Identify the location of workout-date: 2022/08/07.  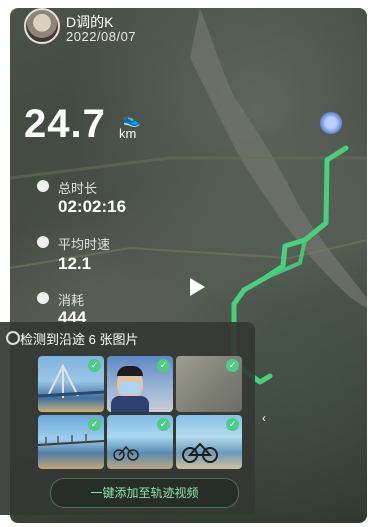
(101, 36).